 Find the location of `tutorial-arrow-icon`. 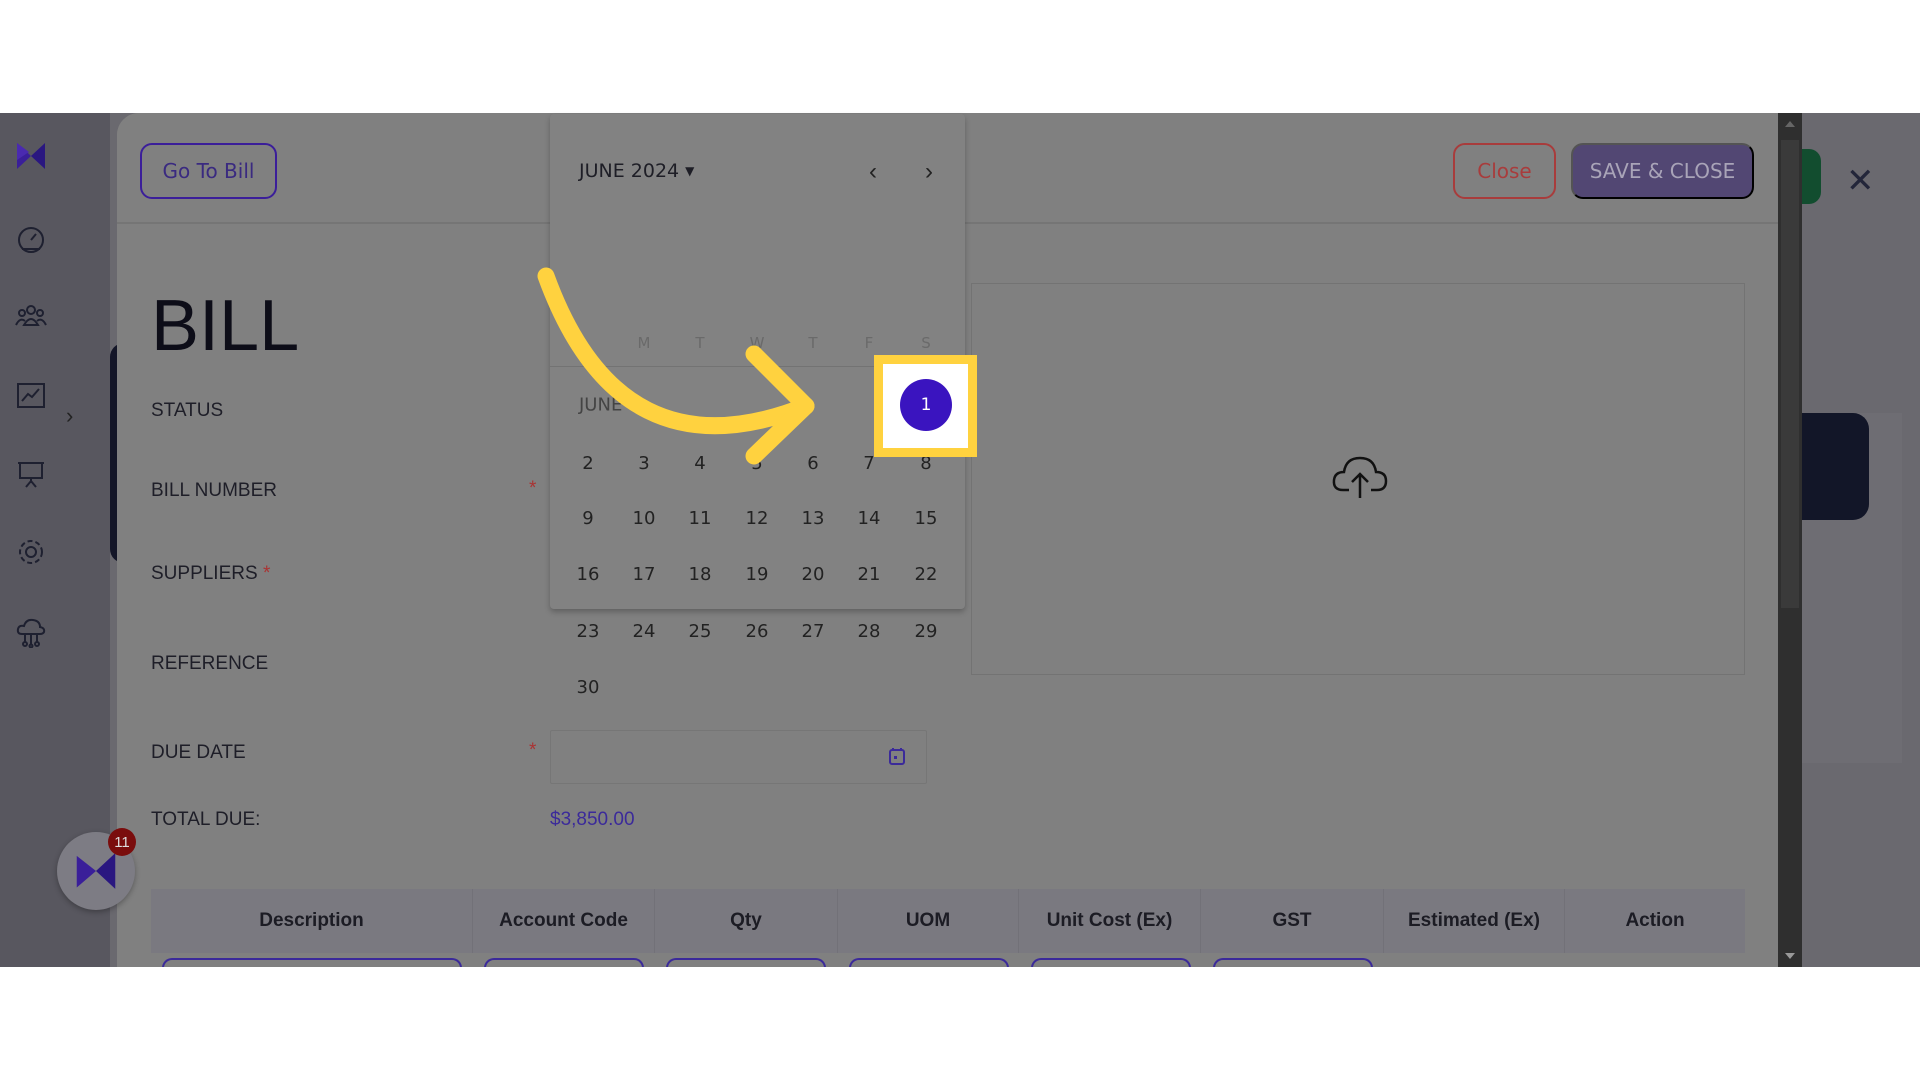

tutorial-arrow-icon is located at coordinates (676, 366).